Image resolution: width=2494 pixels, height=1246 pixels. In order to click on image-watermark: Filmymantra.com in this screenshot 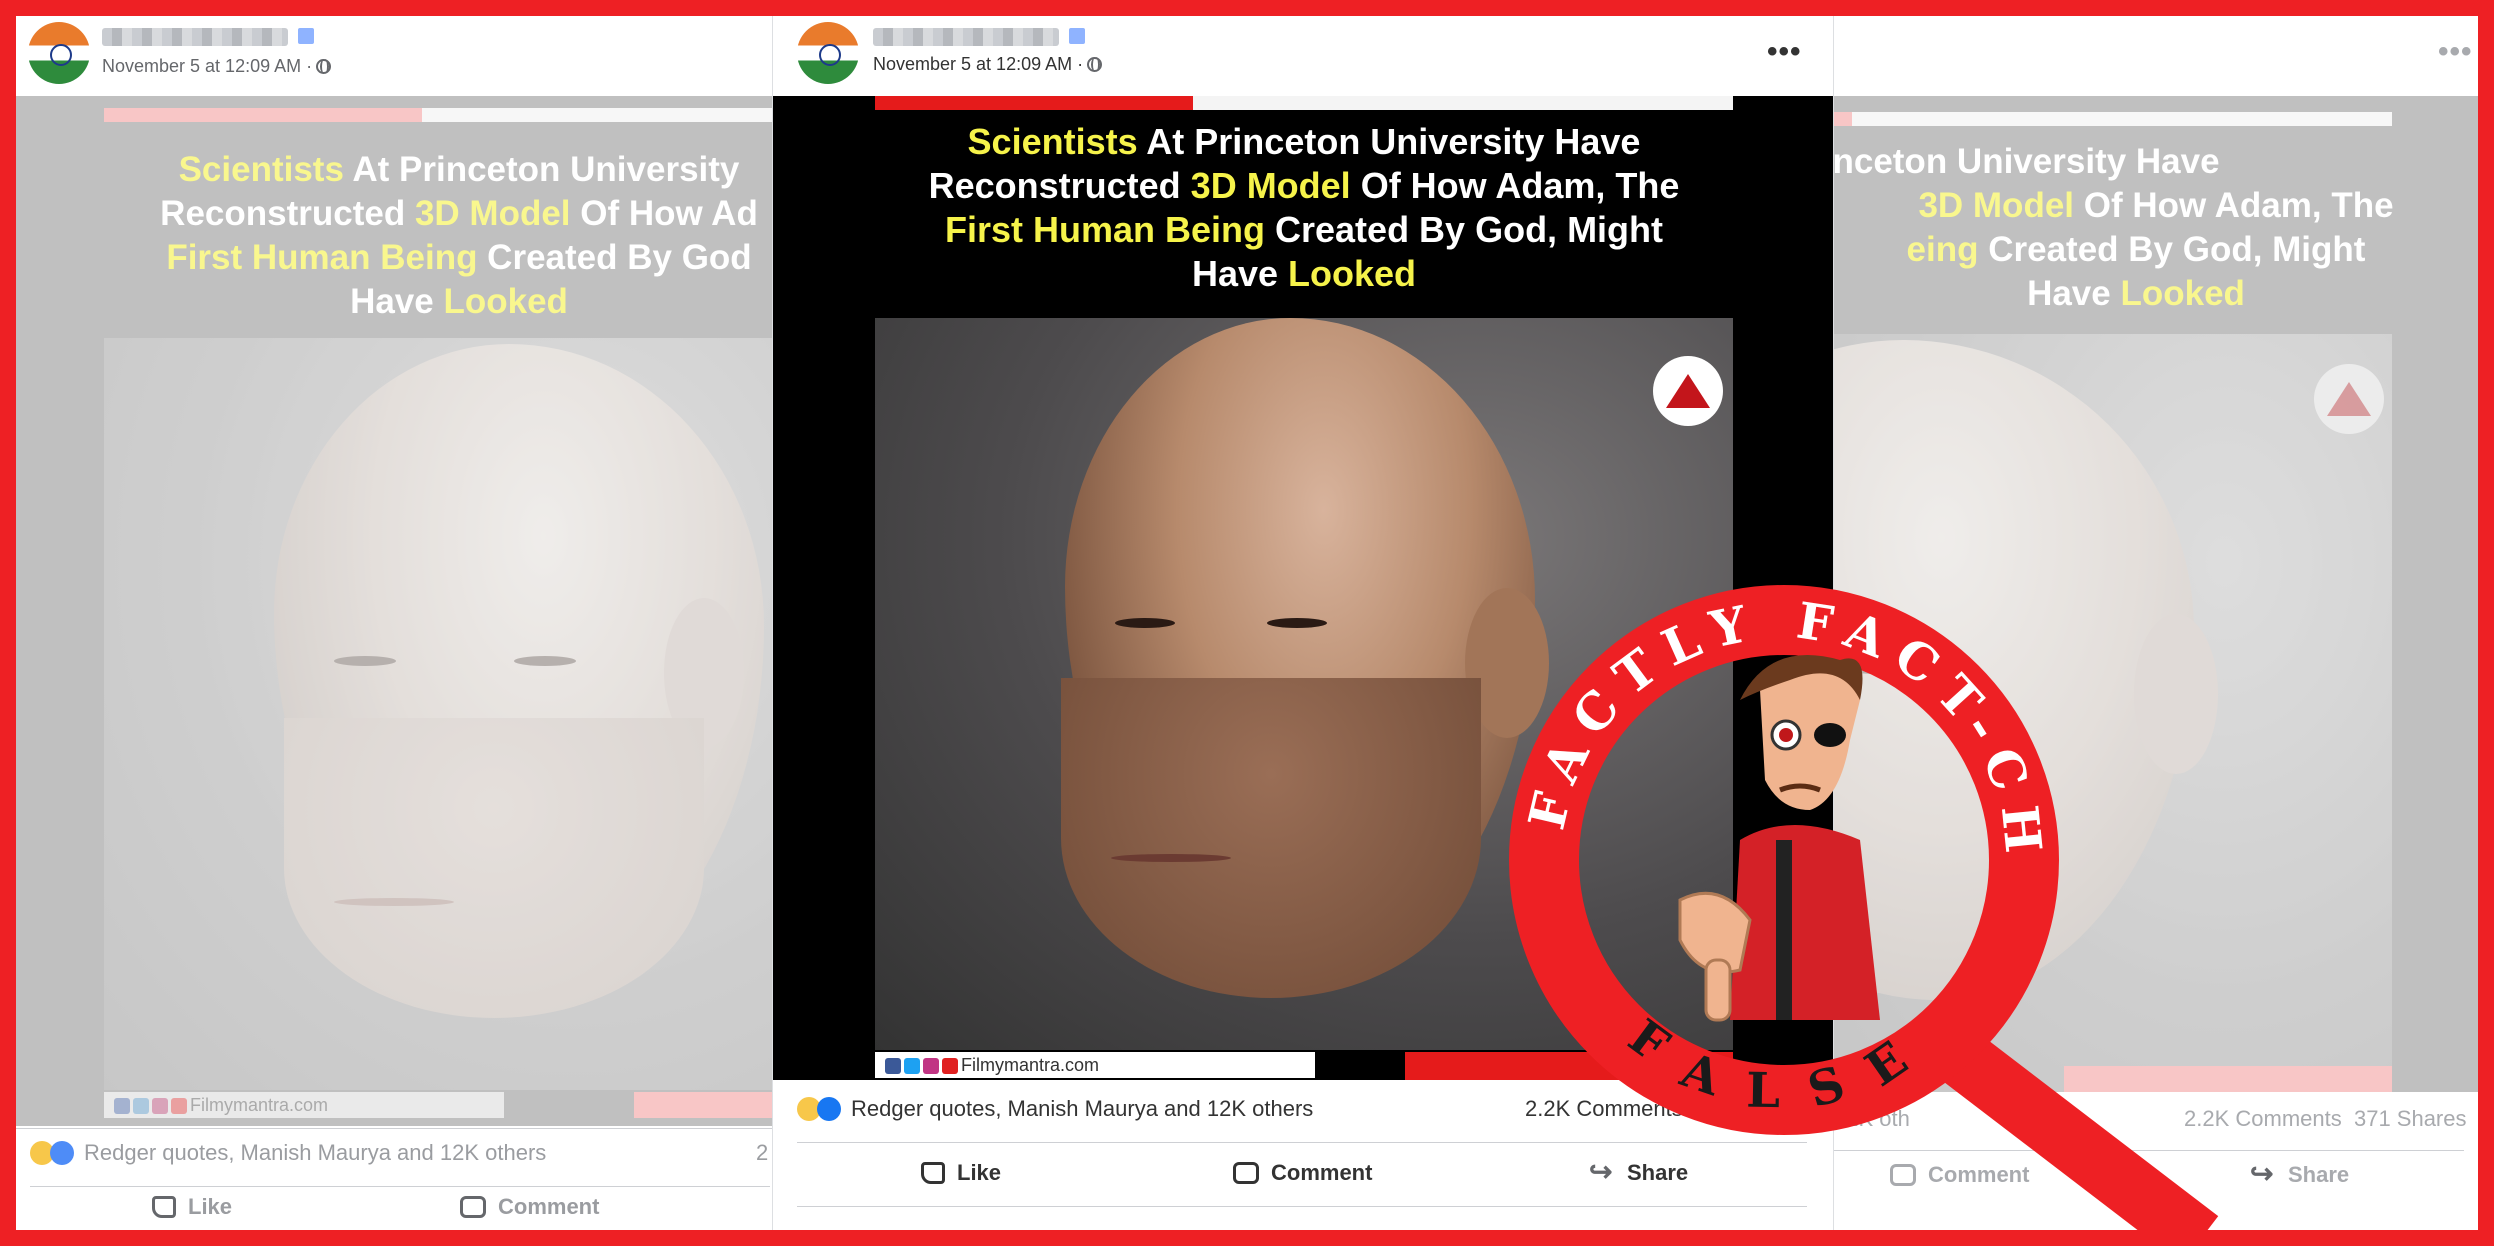, I will do `click(1095, 1065)`.